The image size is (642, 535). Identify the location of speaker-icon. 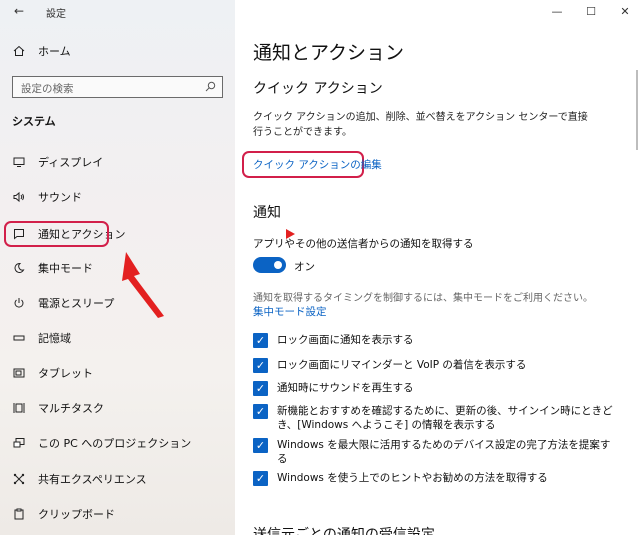
(19, 197).